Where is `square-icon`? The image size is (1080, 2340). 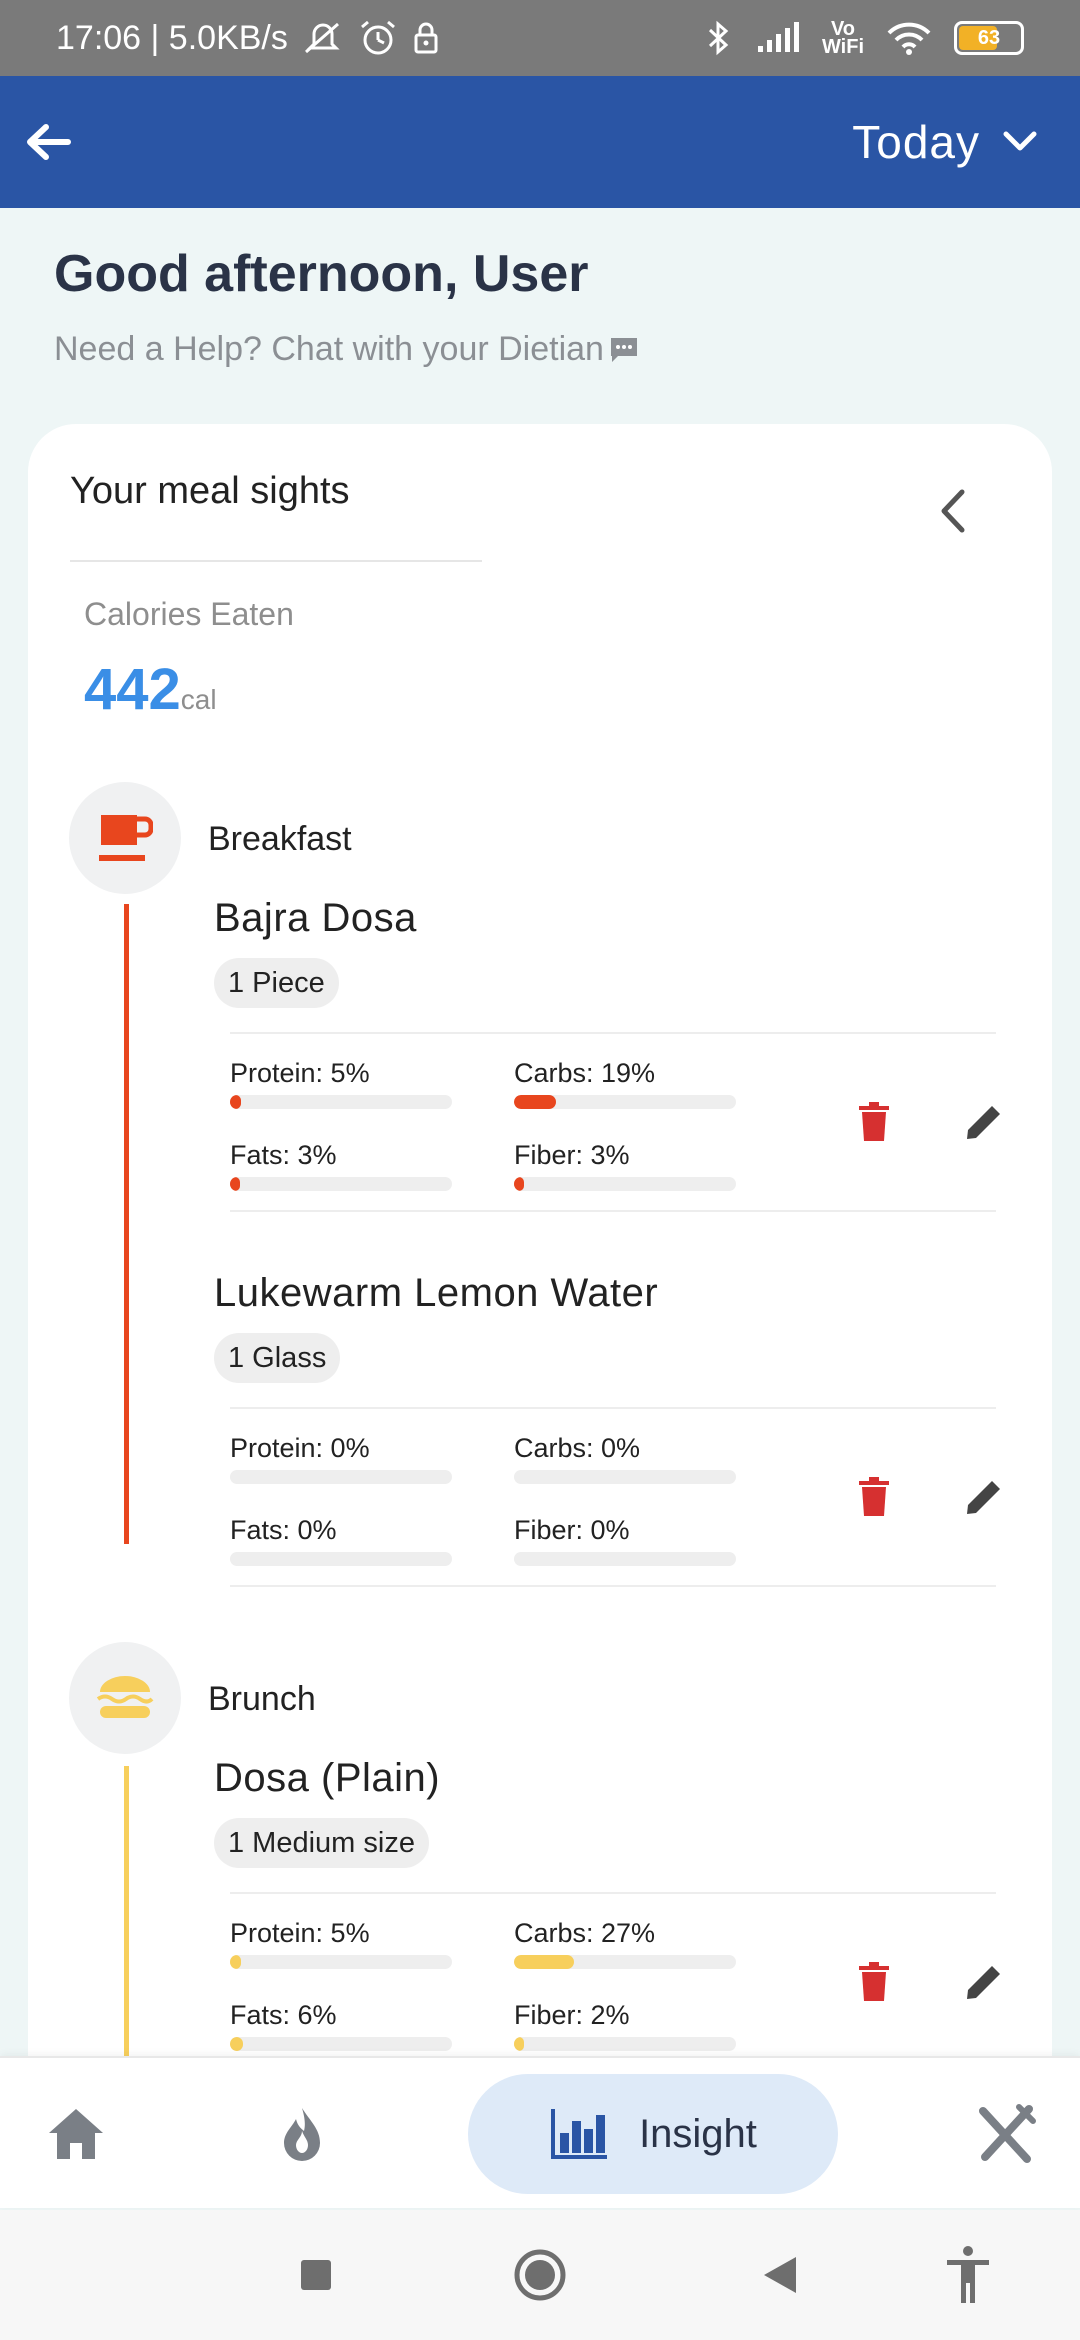 square-icon is located at coordinates (316, 2275).